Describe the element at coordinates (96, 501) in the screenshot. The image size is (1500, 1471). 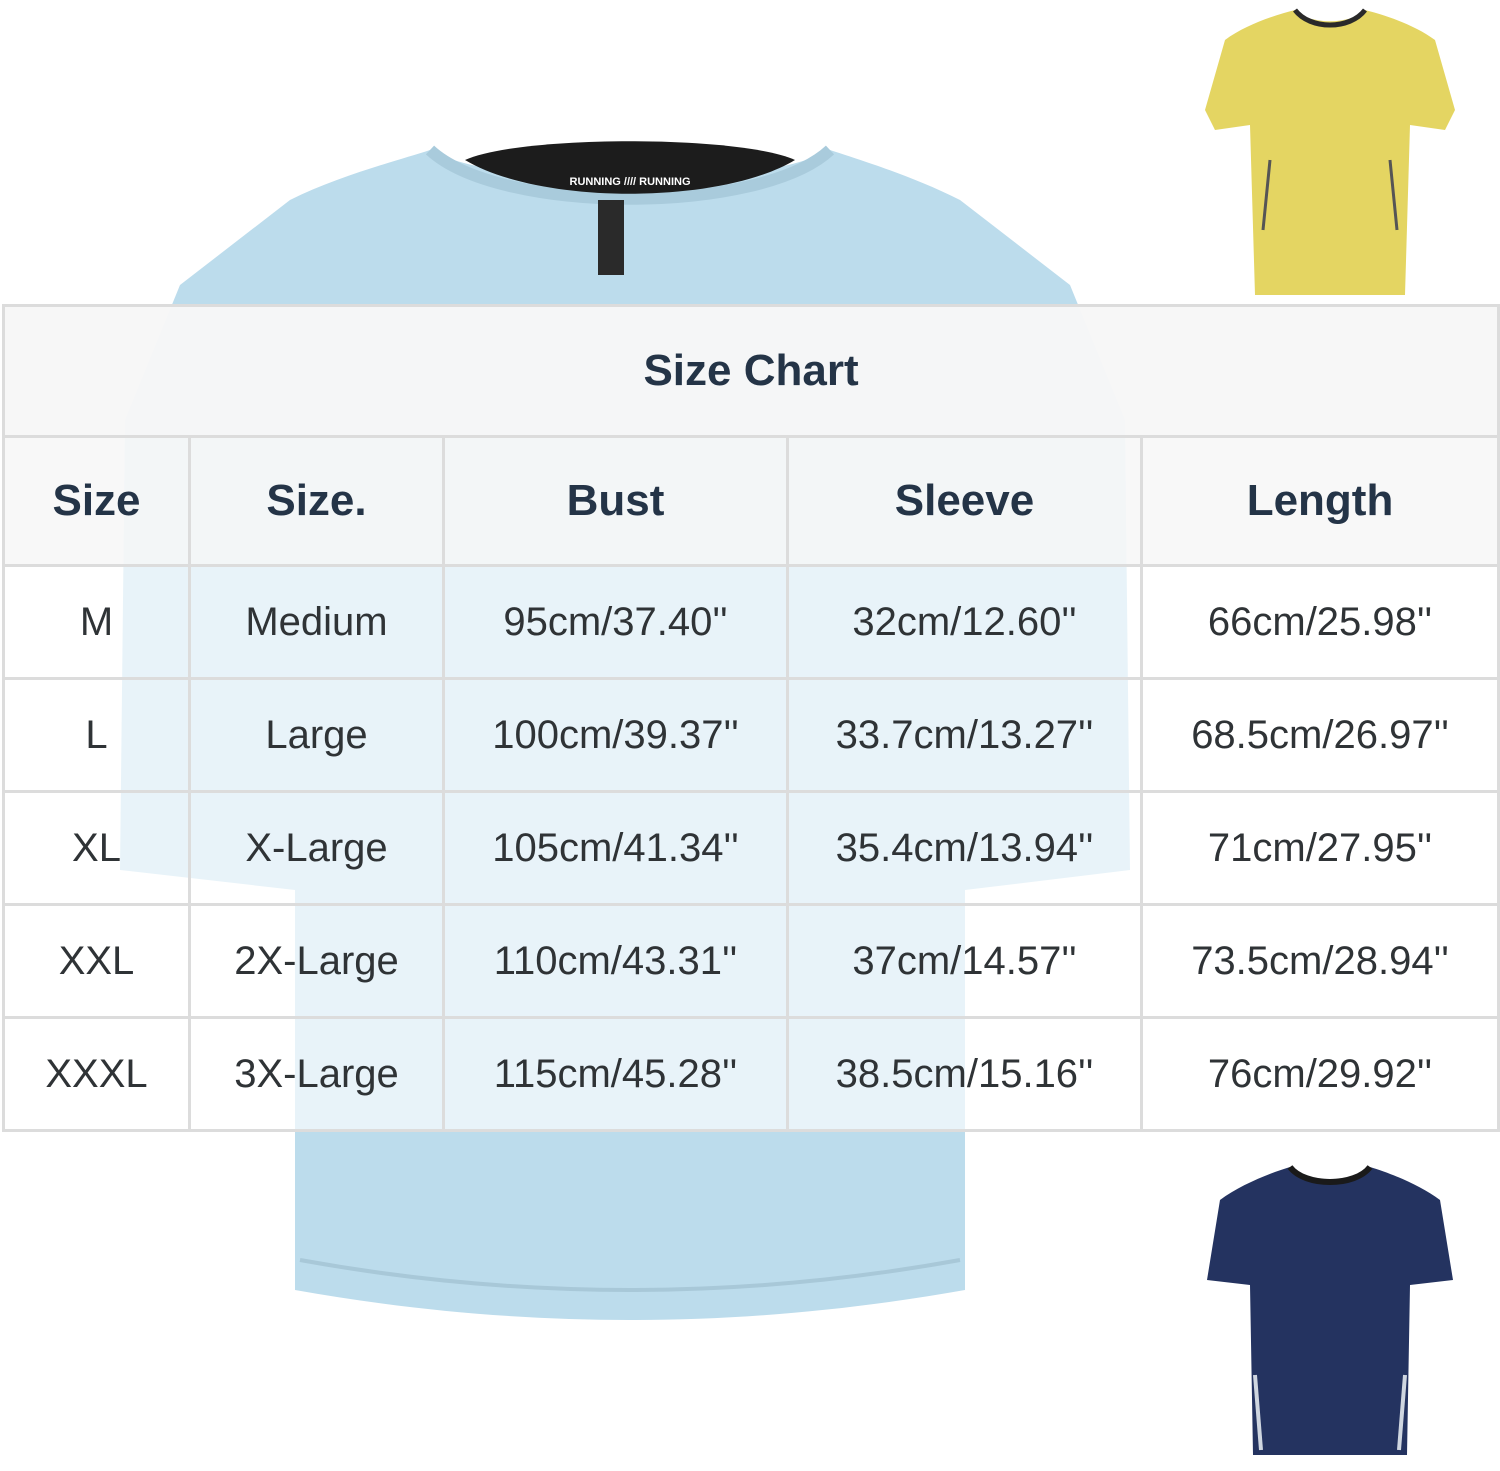
I see `header-size: Size` at that location.